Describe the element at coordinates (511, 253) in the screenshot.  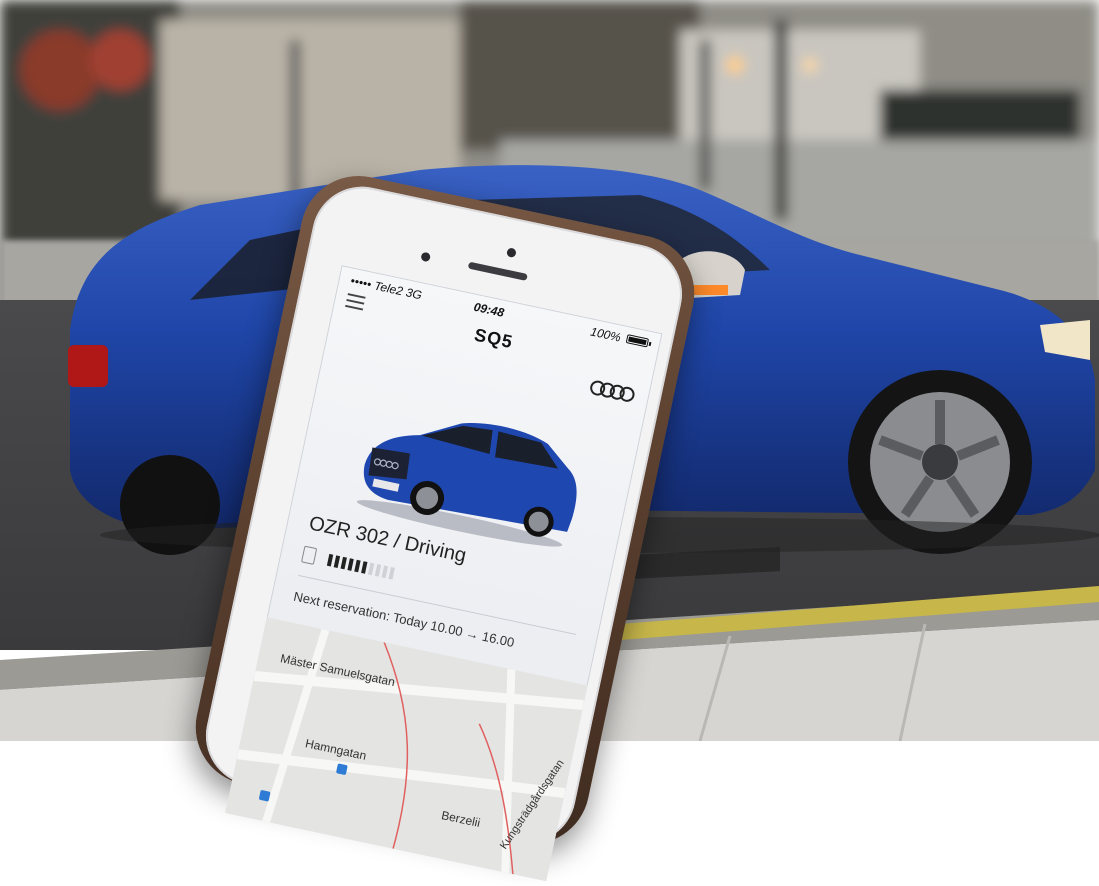
I see `front-camera-icon` at that location.